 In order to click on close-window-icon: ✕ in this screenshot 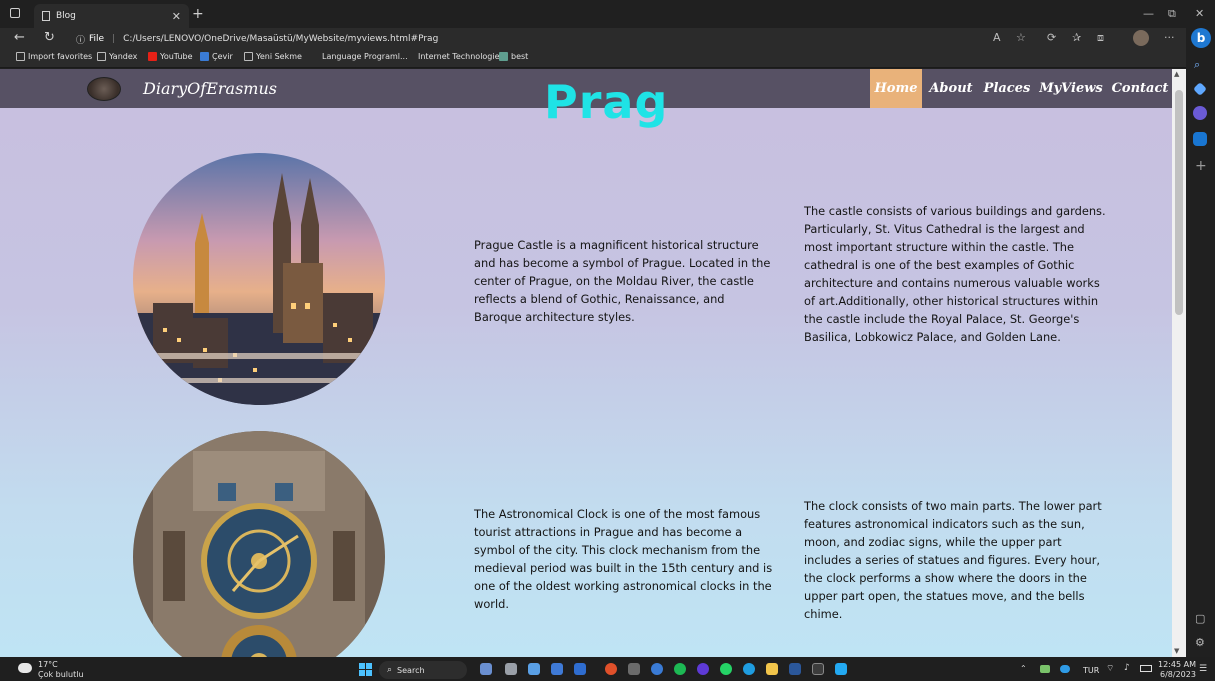, I will do `click(1199, 13)`.